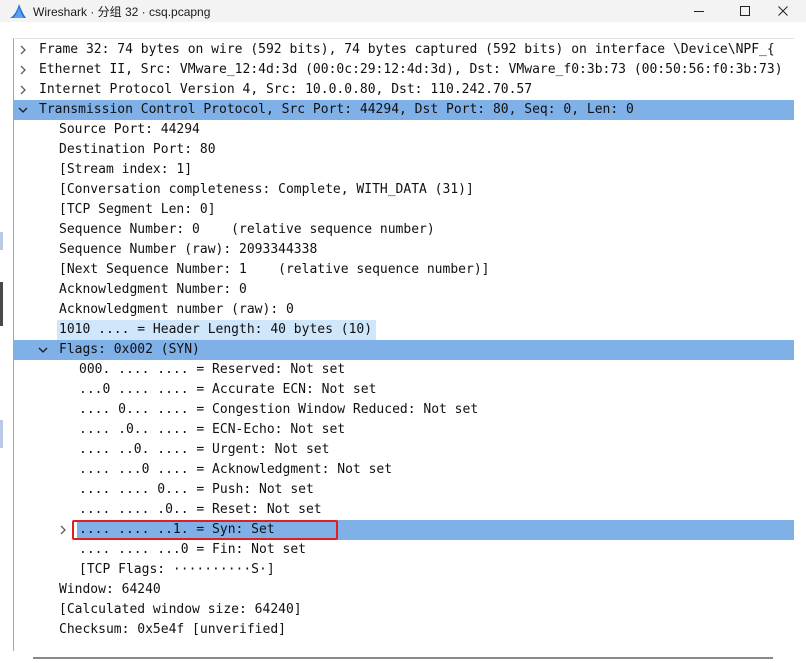 The width and height of the screenshot is (806, 663). Describe the element at coordinates (172, 629) in the screenshot. I see `tree-row-label: Checksum: 0x5e4f [unverified]` at that location.